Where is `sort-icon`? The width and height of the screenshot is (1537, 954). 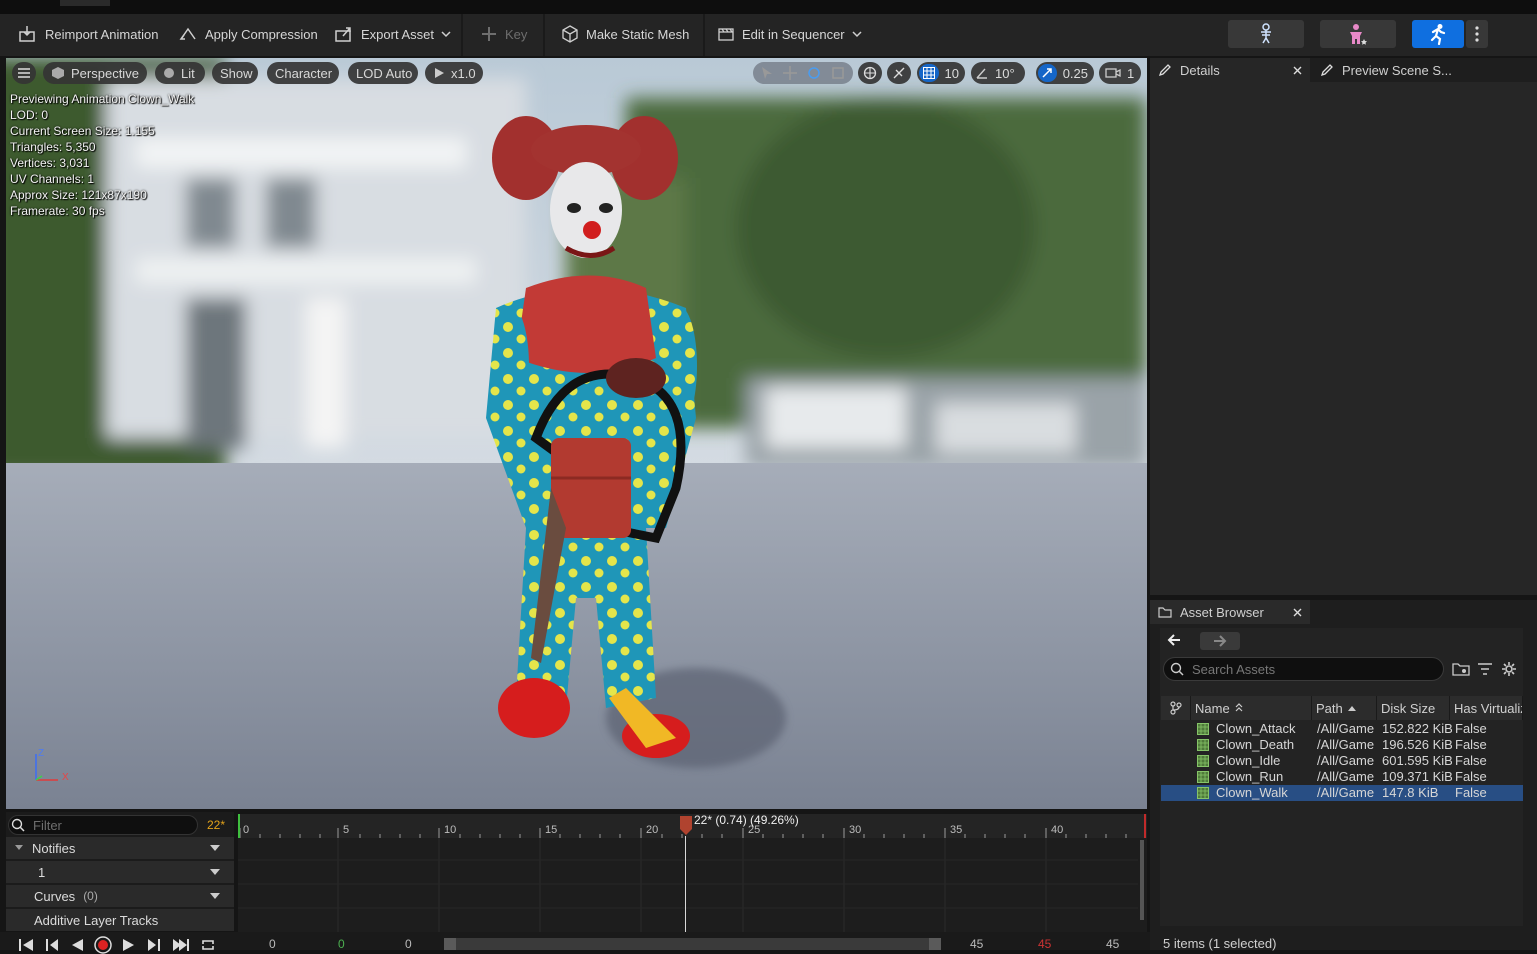
sort-icon is located at coordinates (1239, 708).